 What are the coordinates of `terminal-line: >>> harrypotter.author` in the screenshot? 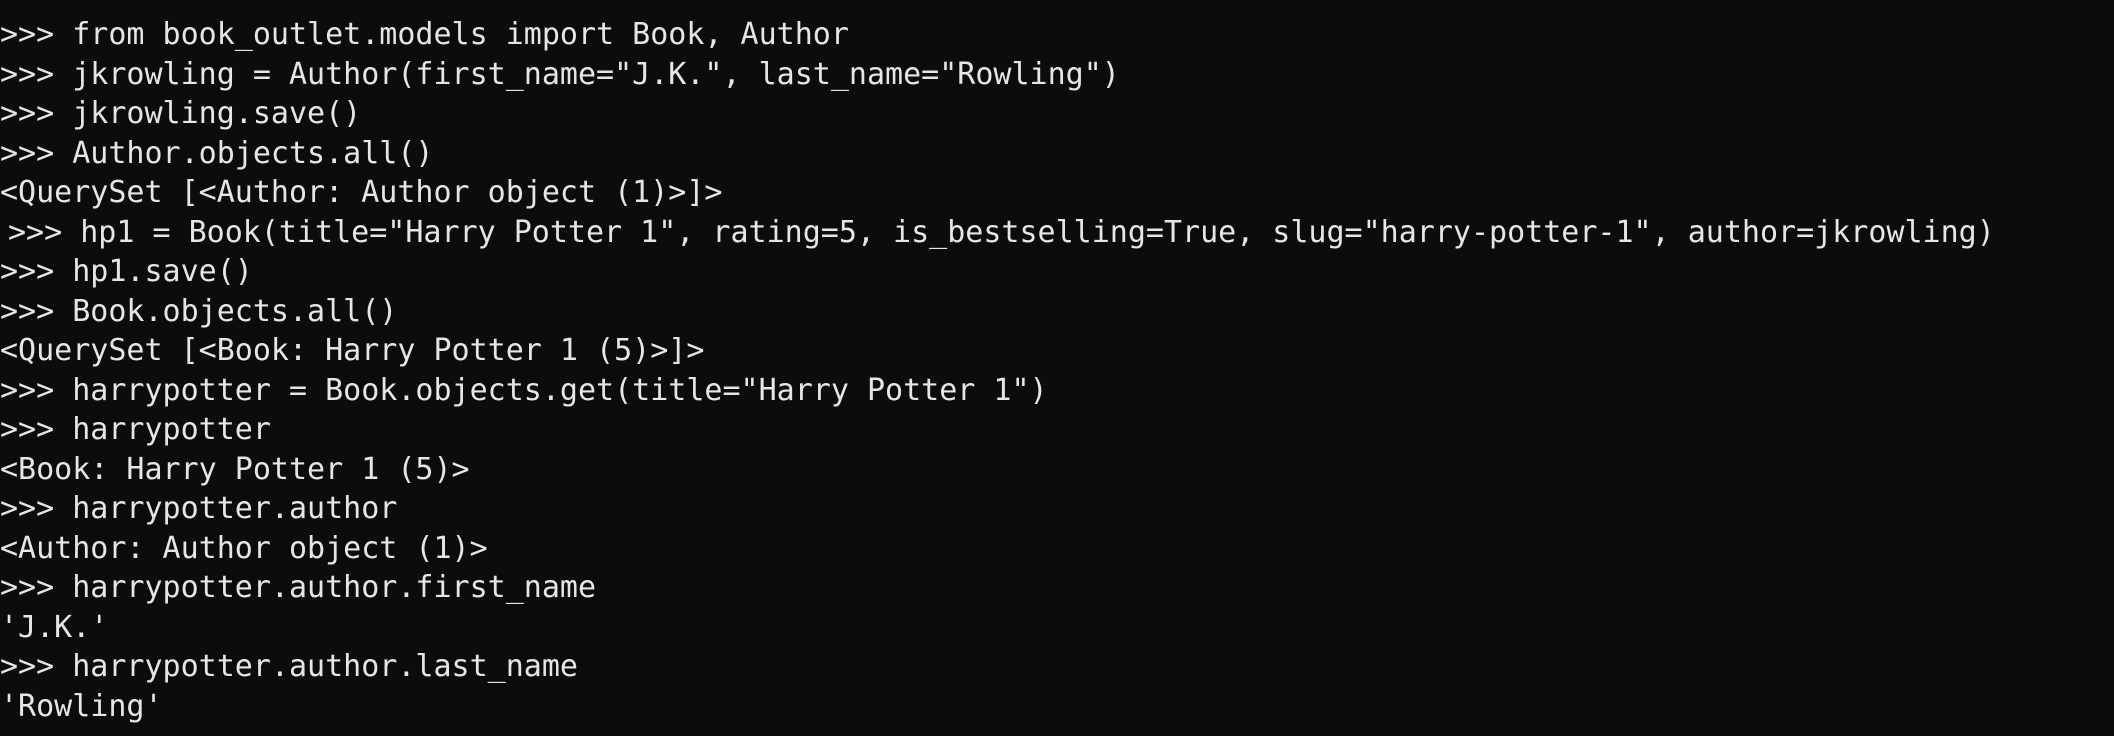 It's located at (1057, 509).